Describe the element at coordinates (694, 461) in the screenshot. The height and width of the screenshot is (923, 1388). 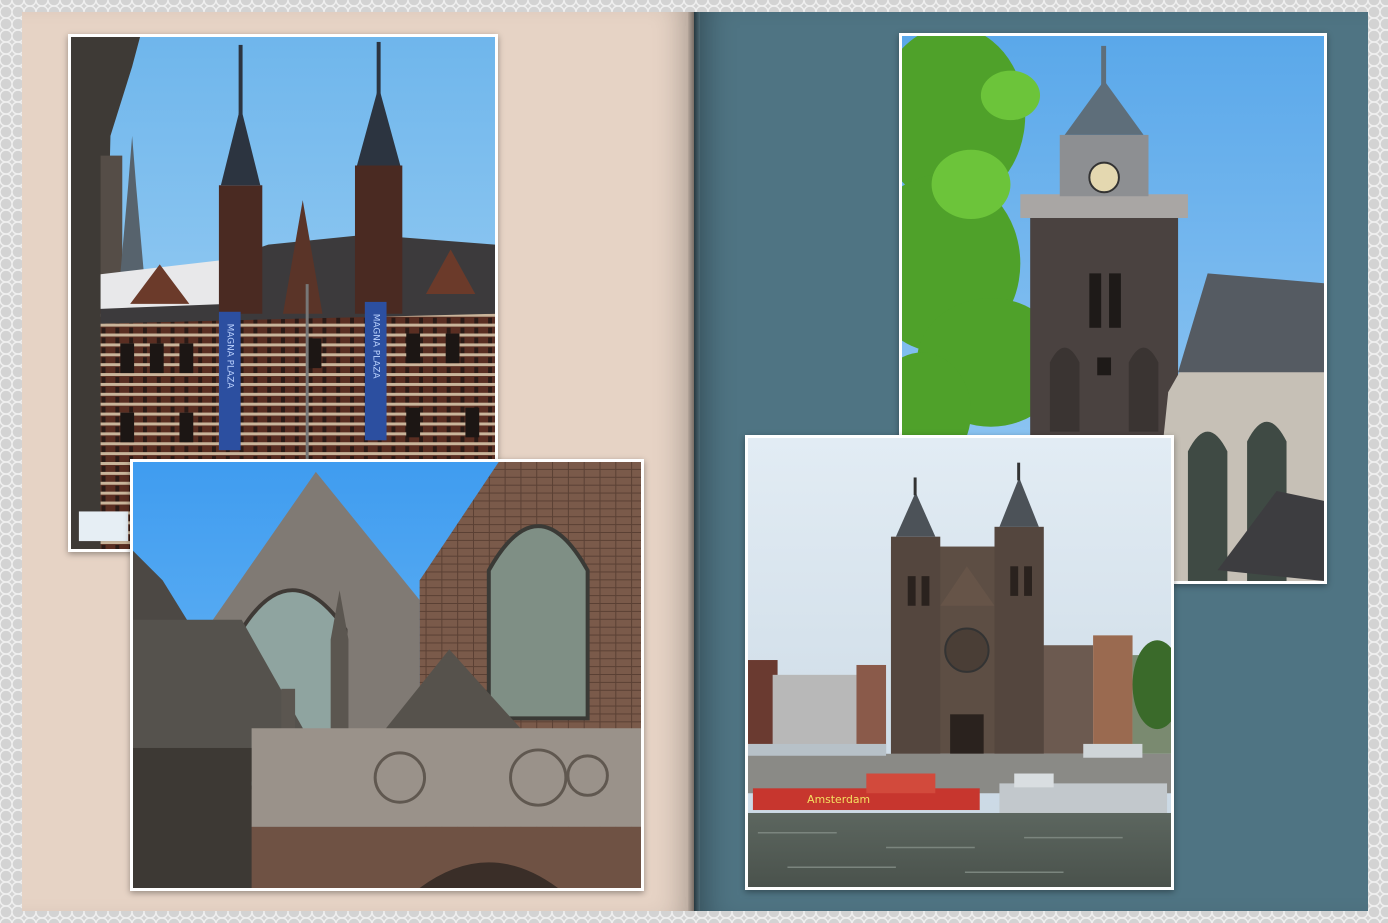
I see `album-spine` at that location.